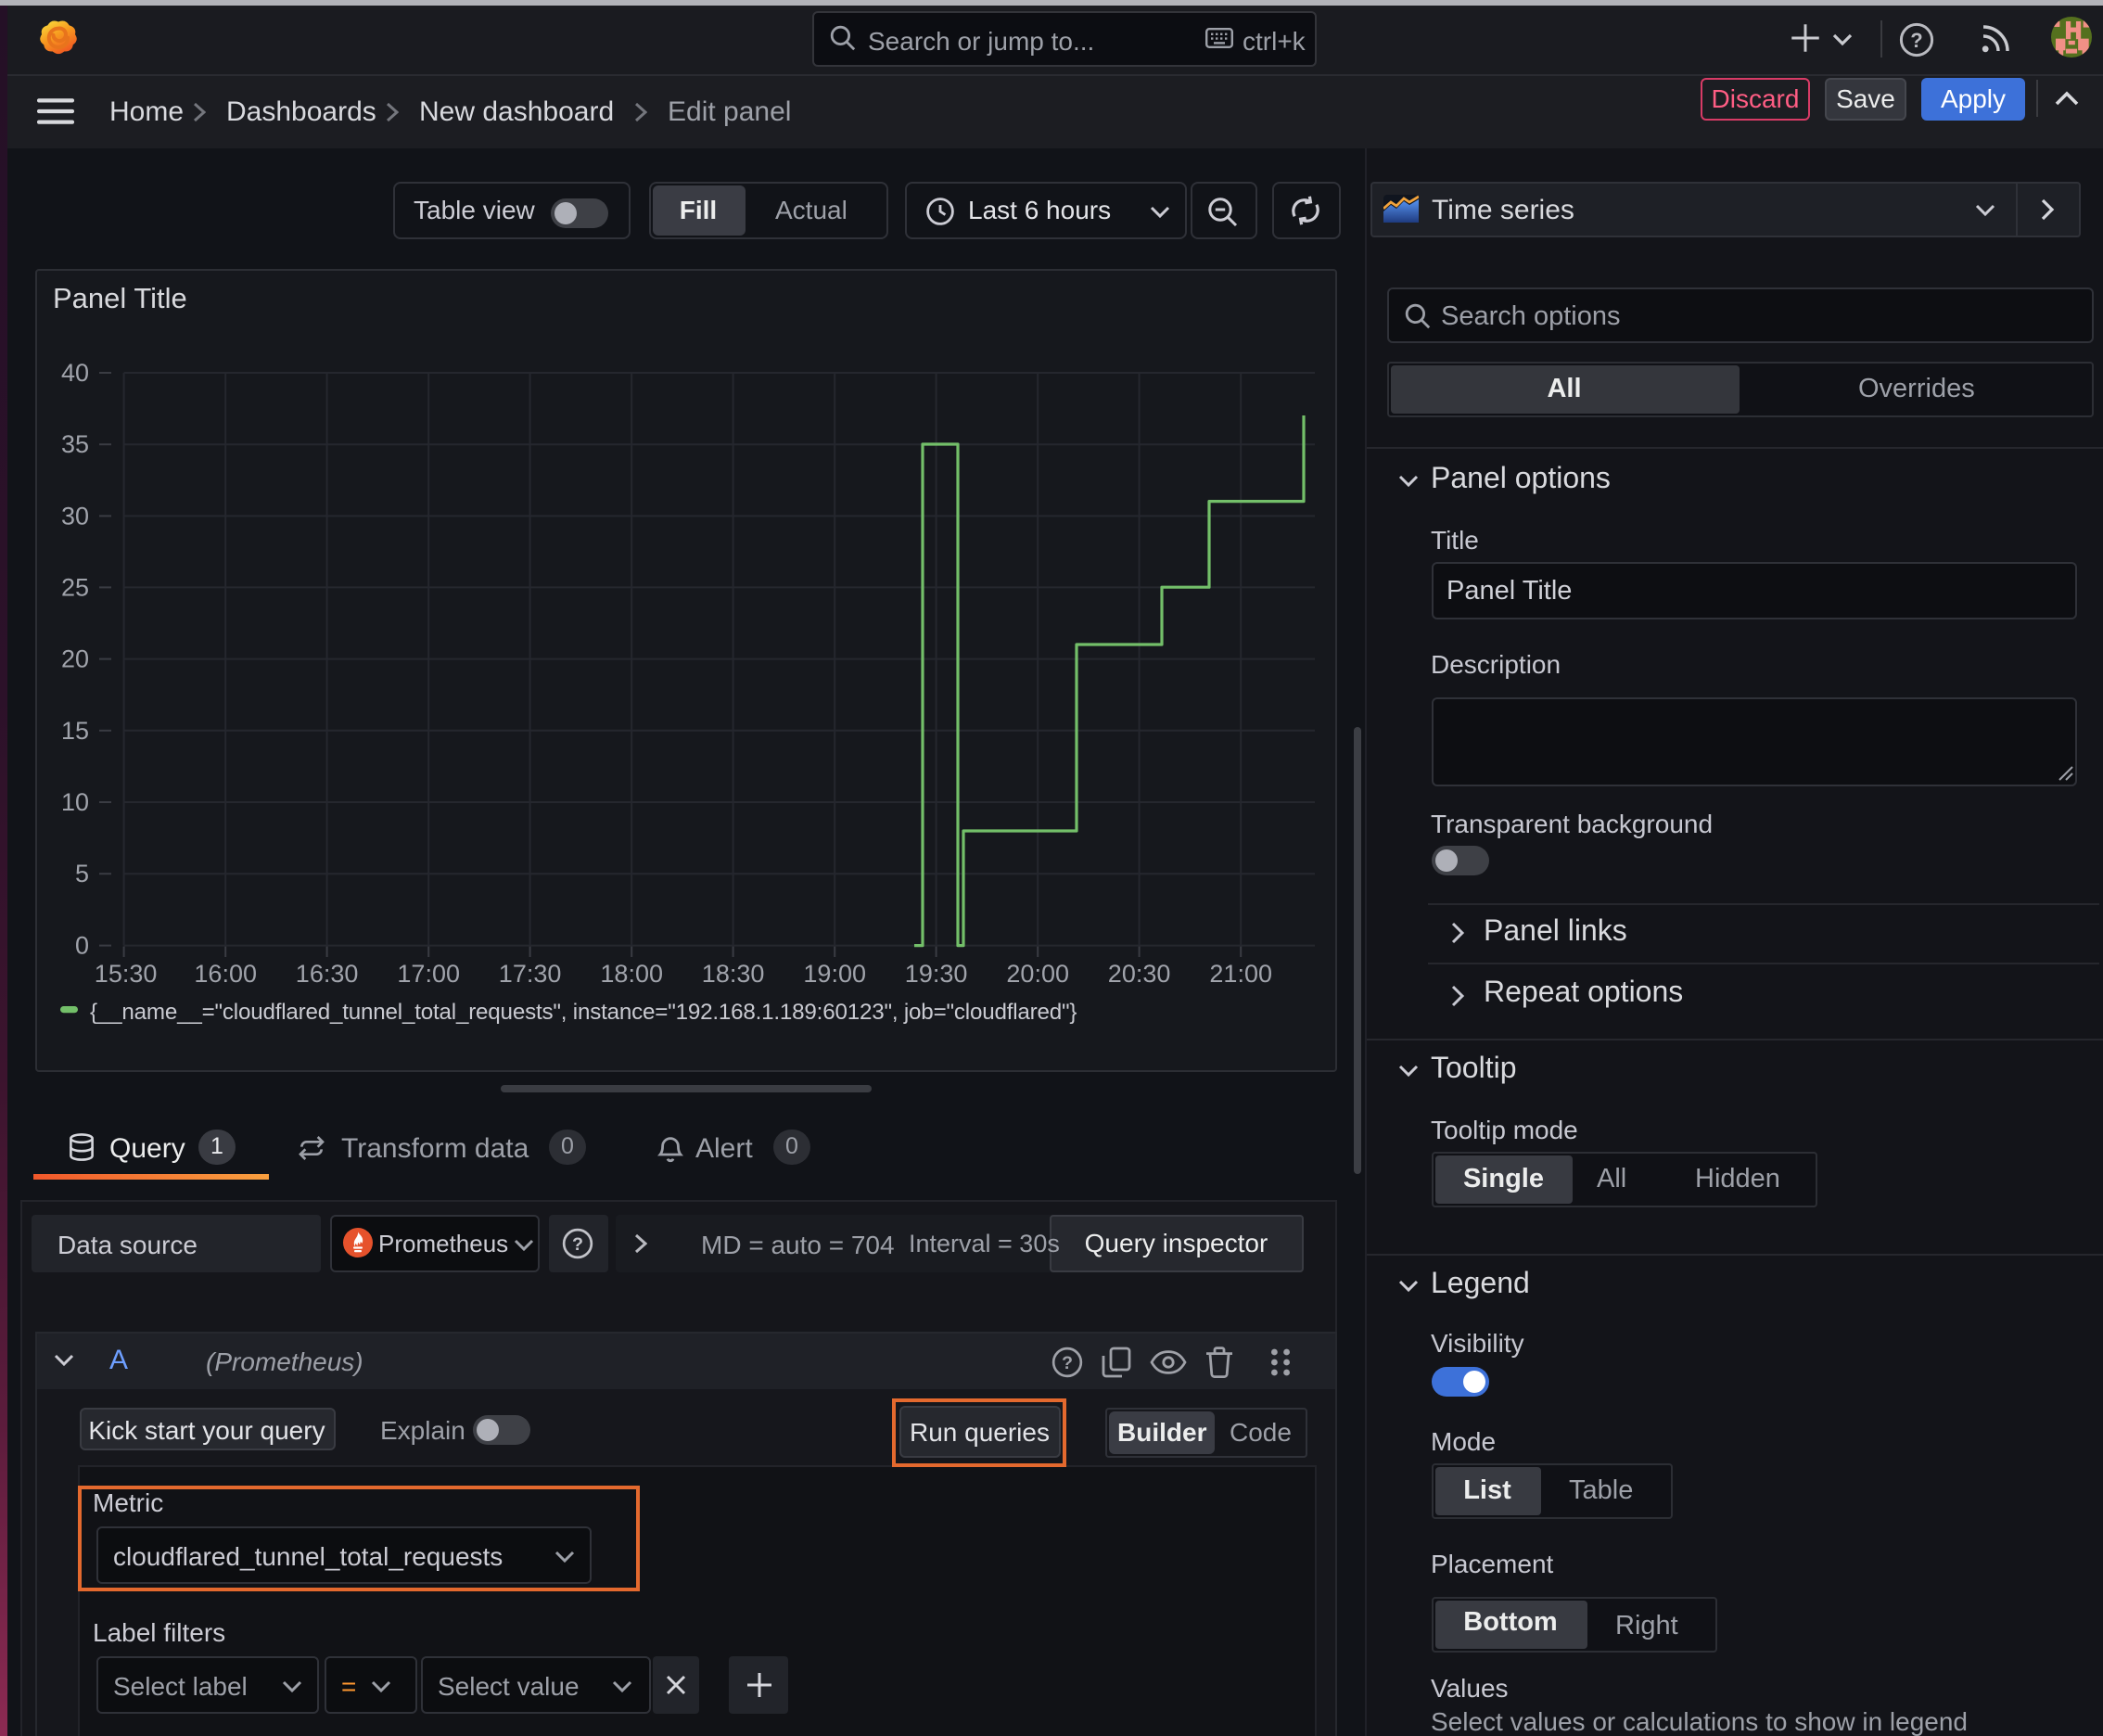 This screenshot has height=1736, width=2103. Describe the element at coordinates (1138, 973) in the screenshot. I see `svg-text: 20:30` at that location.